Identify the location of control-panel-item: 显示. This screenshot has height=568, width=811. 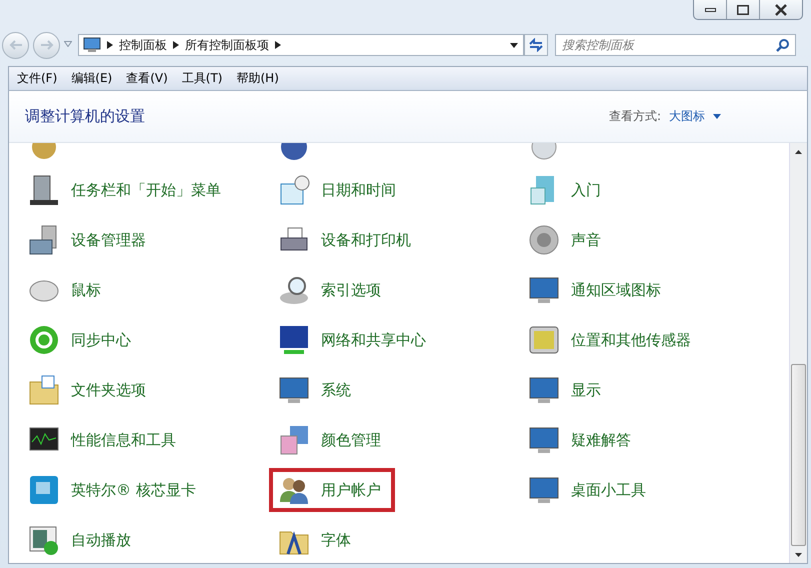
(563, 390).